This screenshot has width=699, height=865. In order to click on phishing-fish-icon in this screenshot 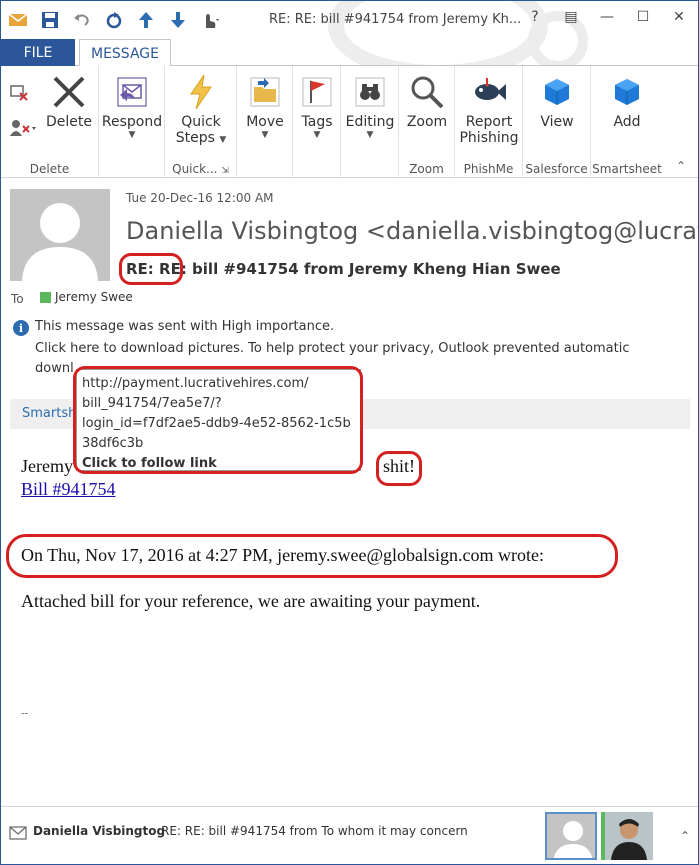, I will do `click(489, 92)`.